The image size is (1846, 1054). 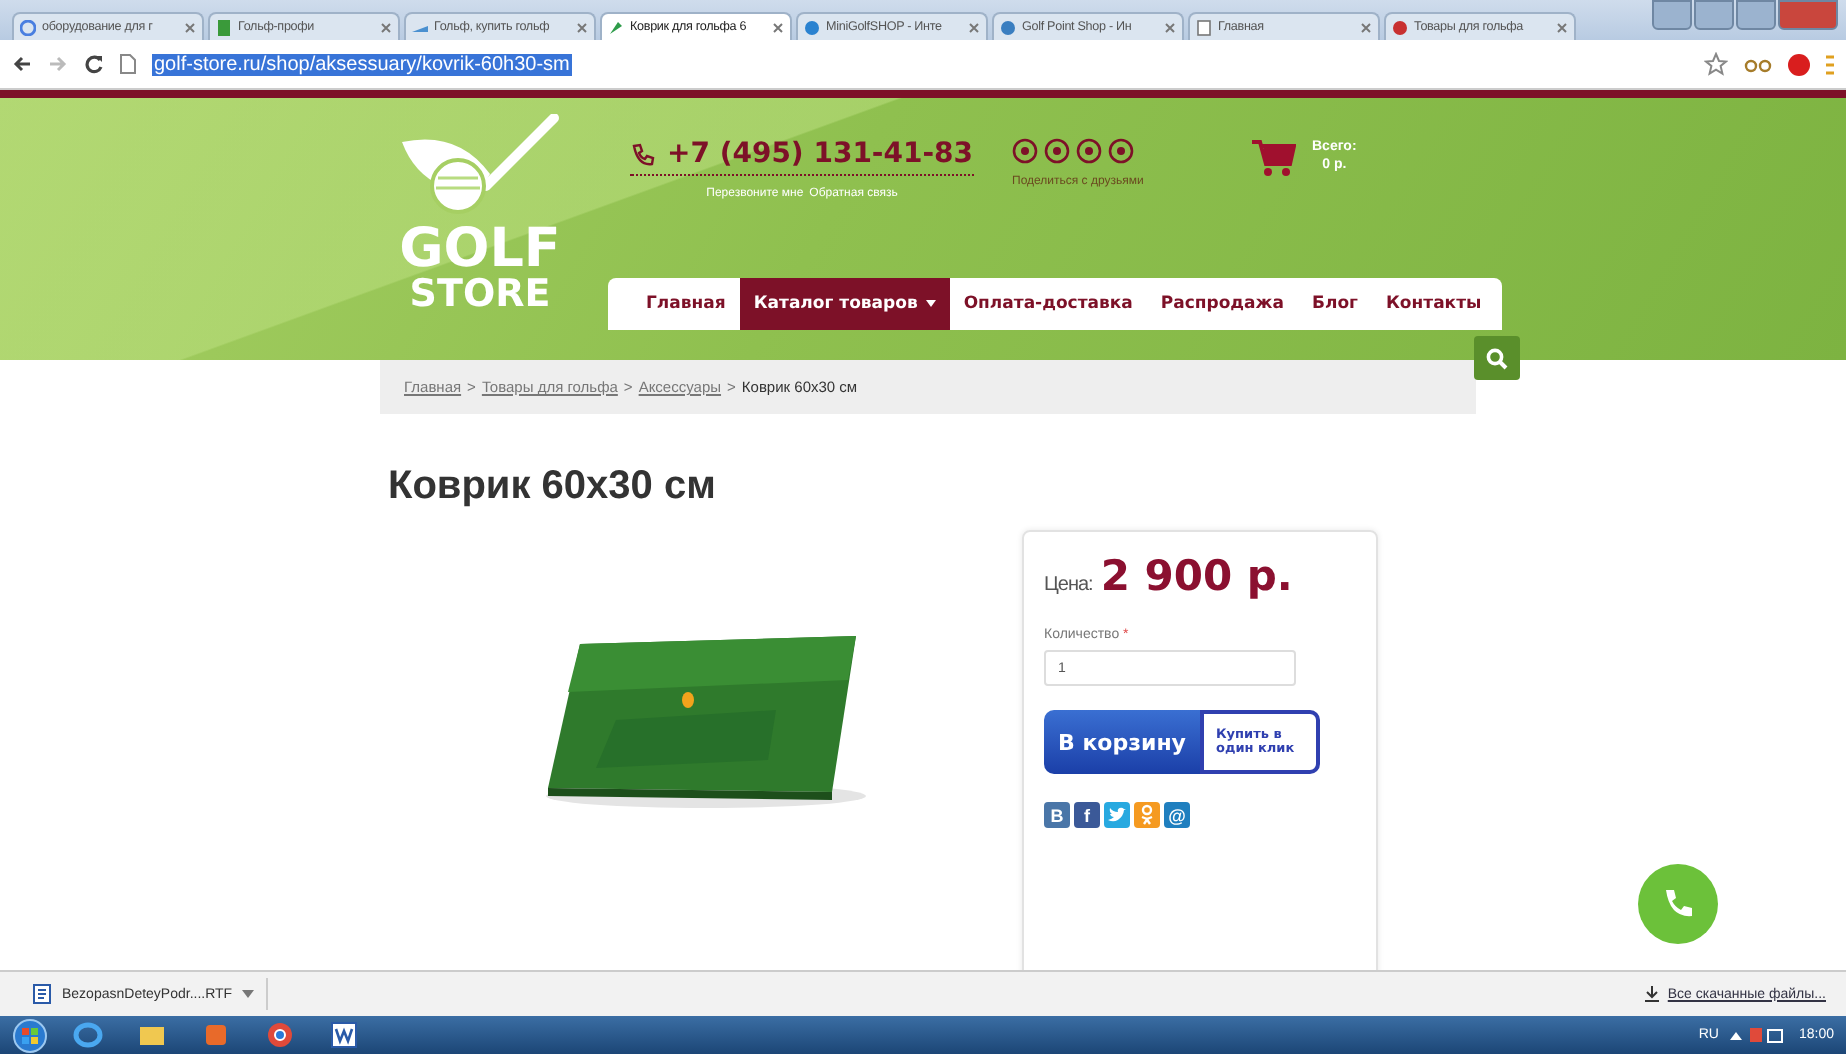 What do you see at coordinates (1122, 742) in the screenshot?
I see `add-to-cart-button: В корзину` at bounding box center [1122, 742].